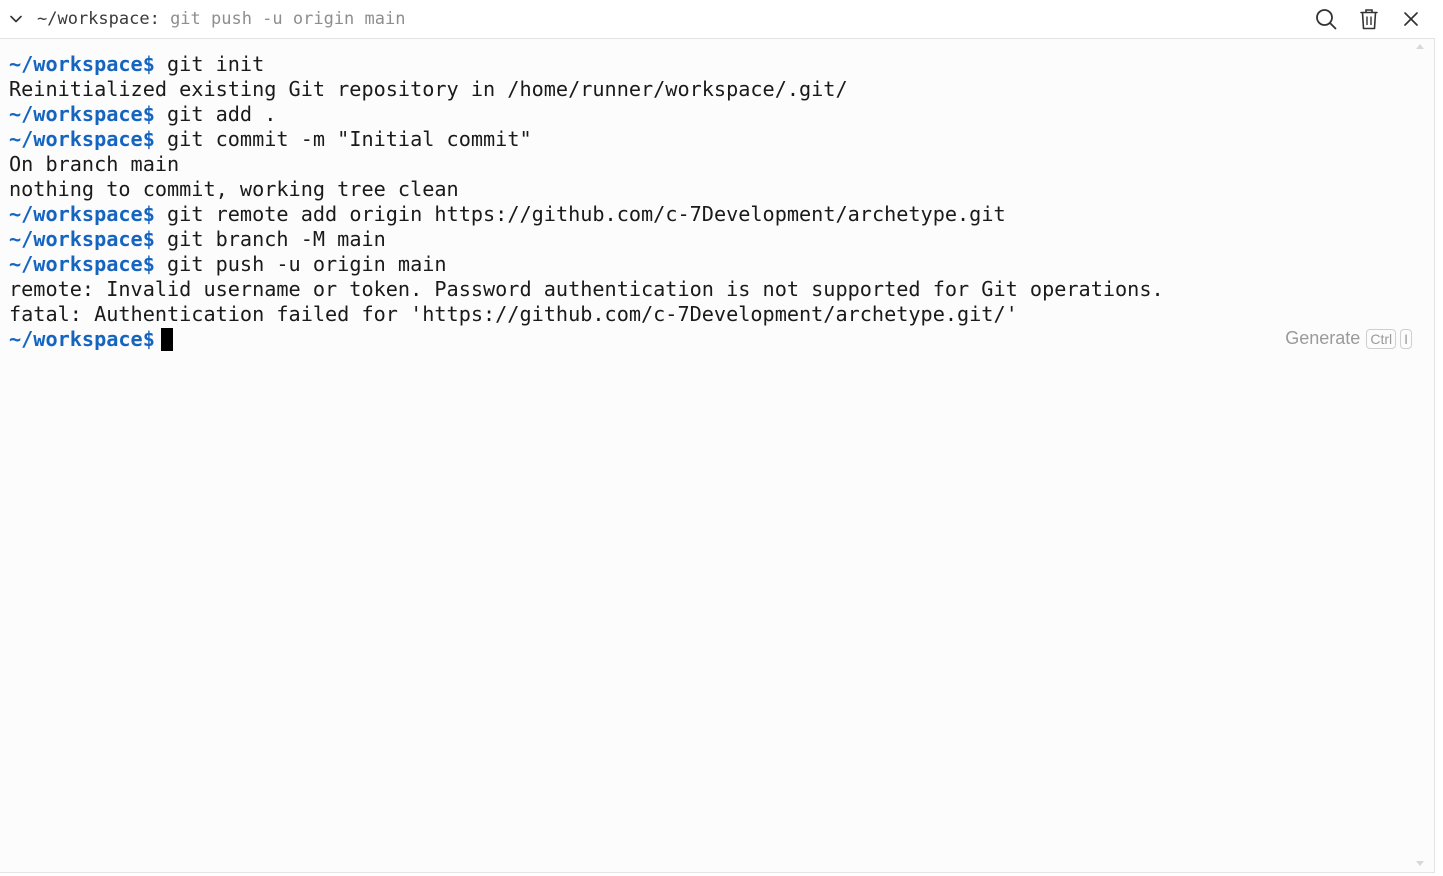 This screenshot has width=1443, height=876. What do you see at coordinates (234, 189) in the screenshot?
I see `output-text: nothing to commit, working tree clean` at bounding box center [234, 189].